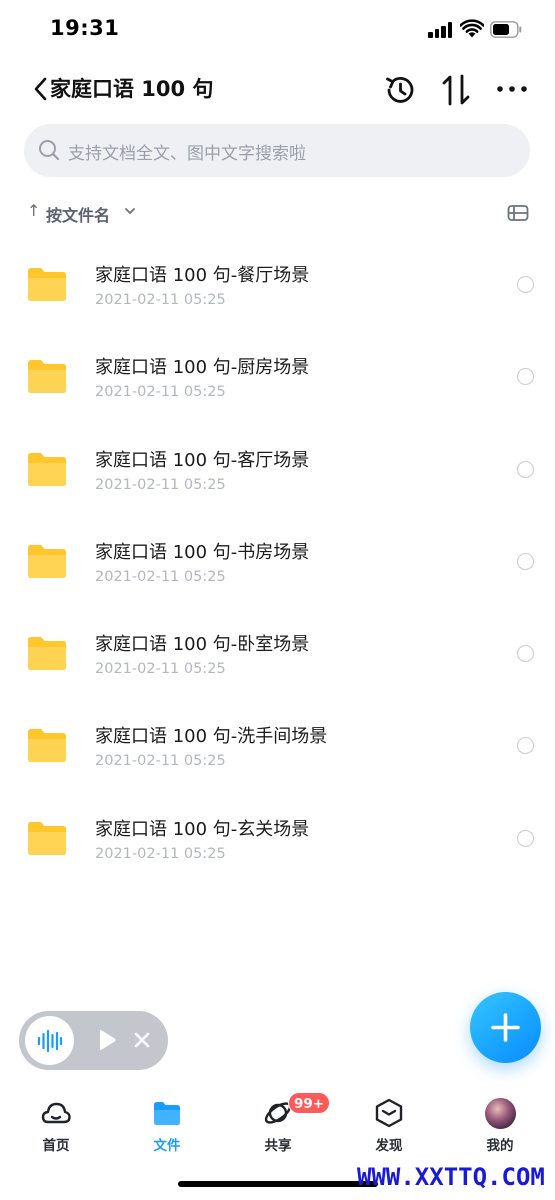  Describe the element at coordinates (506, 29) in the screenshot. I see `battery-icon` at that location.